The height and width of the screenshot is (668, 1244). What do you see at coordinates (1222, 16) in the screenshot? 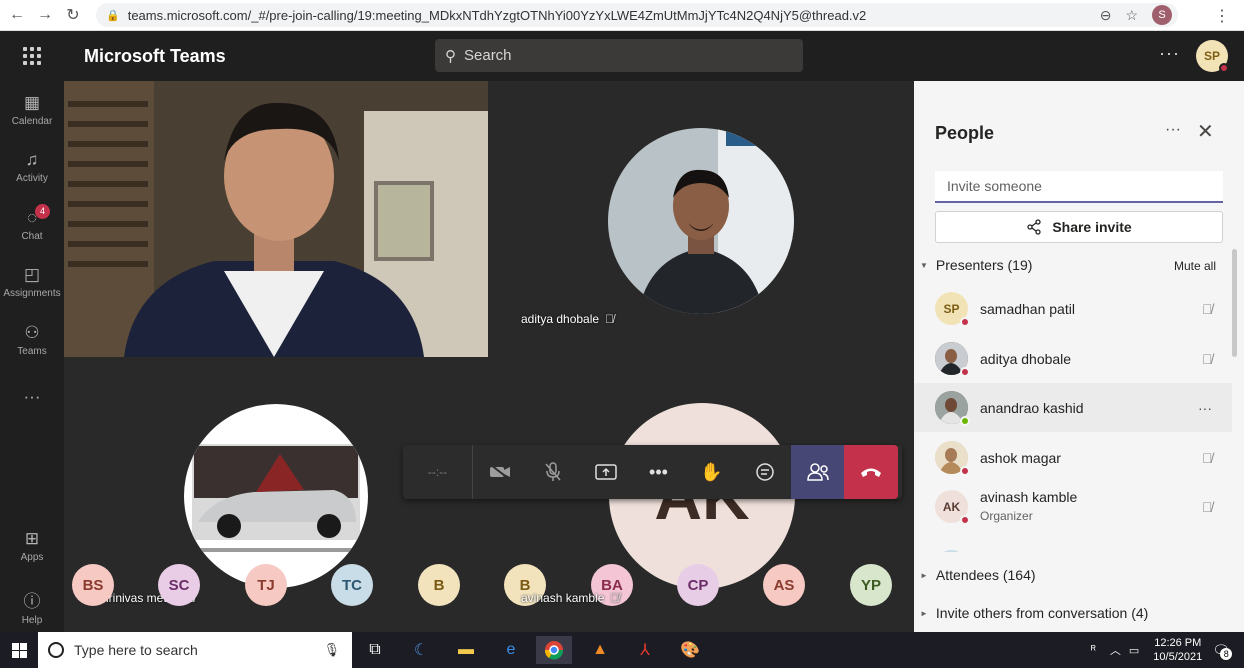
I see `browser-menu-icon: ⋮` at bounding box center [1222, 16].